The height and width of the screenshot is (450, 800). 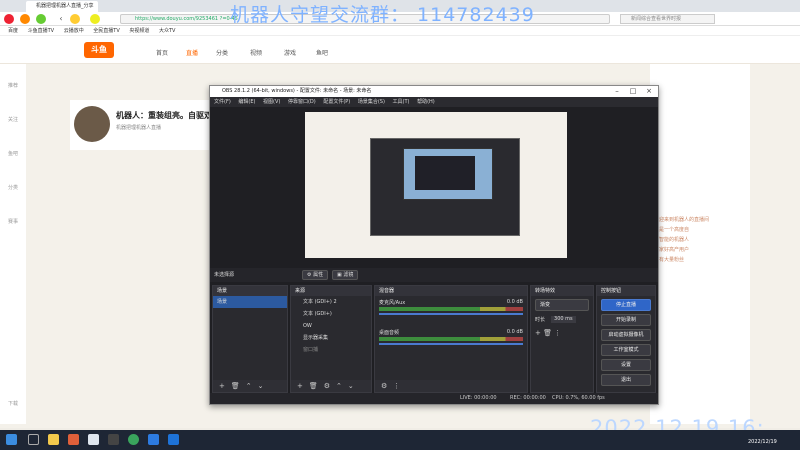 What do you see at coordinates (578, 398) in the screenshot?
I see `cpu-fps: CPU: 0.7%, 60.00 fps` at bounding box center [578, 398].